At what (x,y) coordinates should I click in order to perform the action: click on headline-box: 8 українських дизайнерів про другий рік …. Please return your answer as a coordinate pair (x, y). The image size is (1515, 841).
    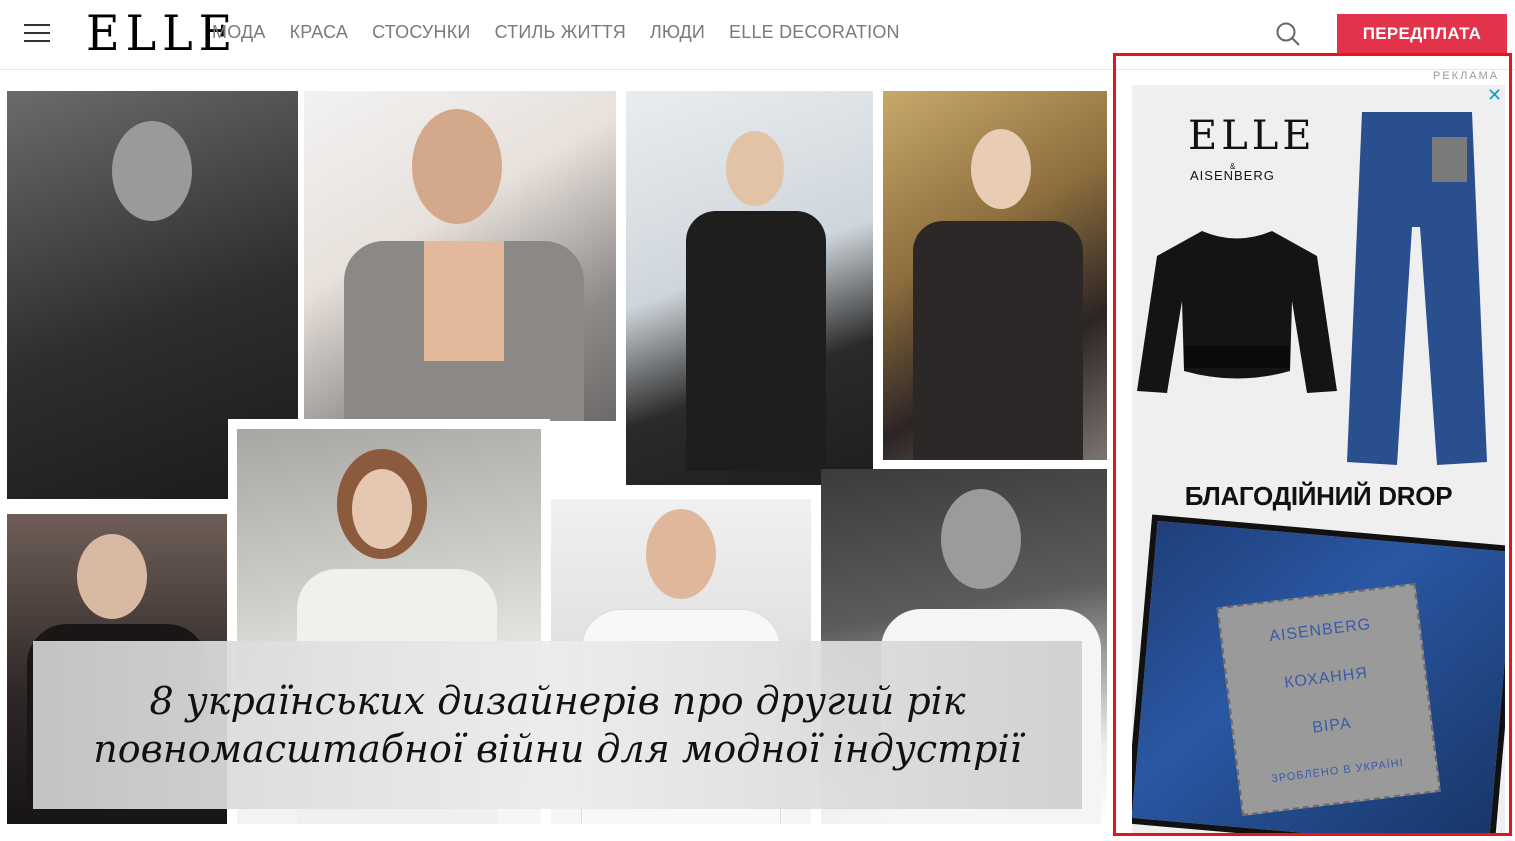
    Looking at the image, I should click on (557, 725).